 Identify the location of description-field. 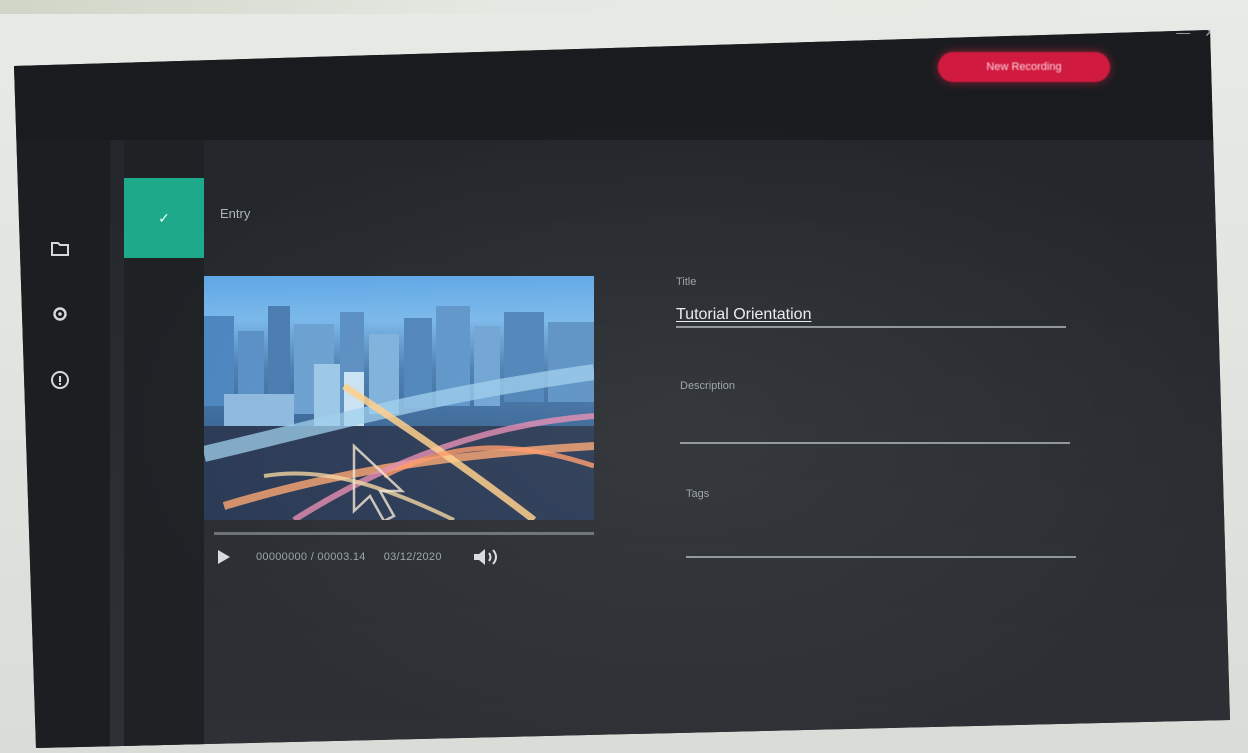
(875, 433).